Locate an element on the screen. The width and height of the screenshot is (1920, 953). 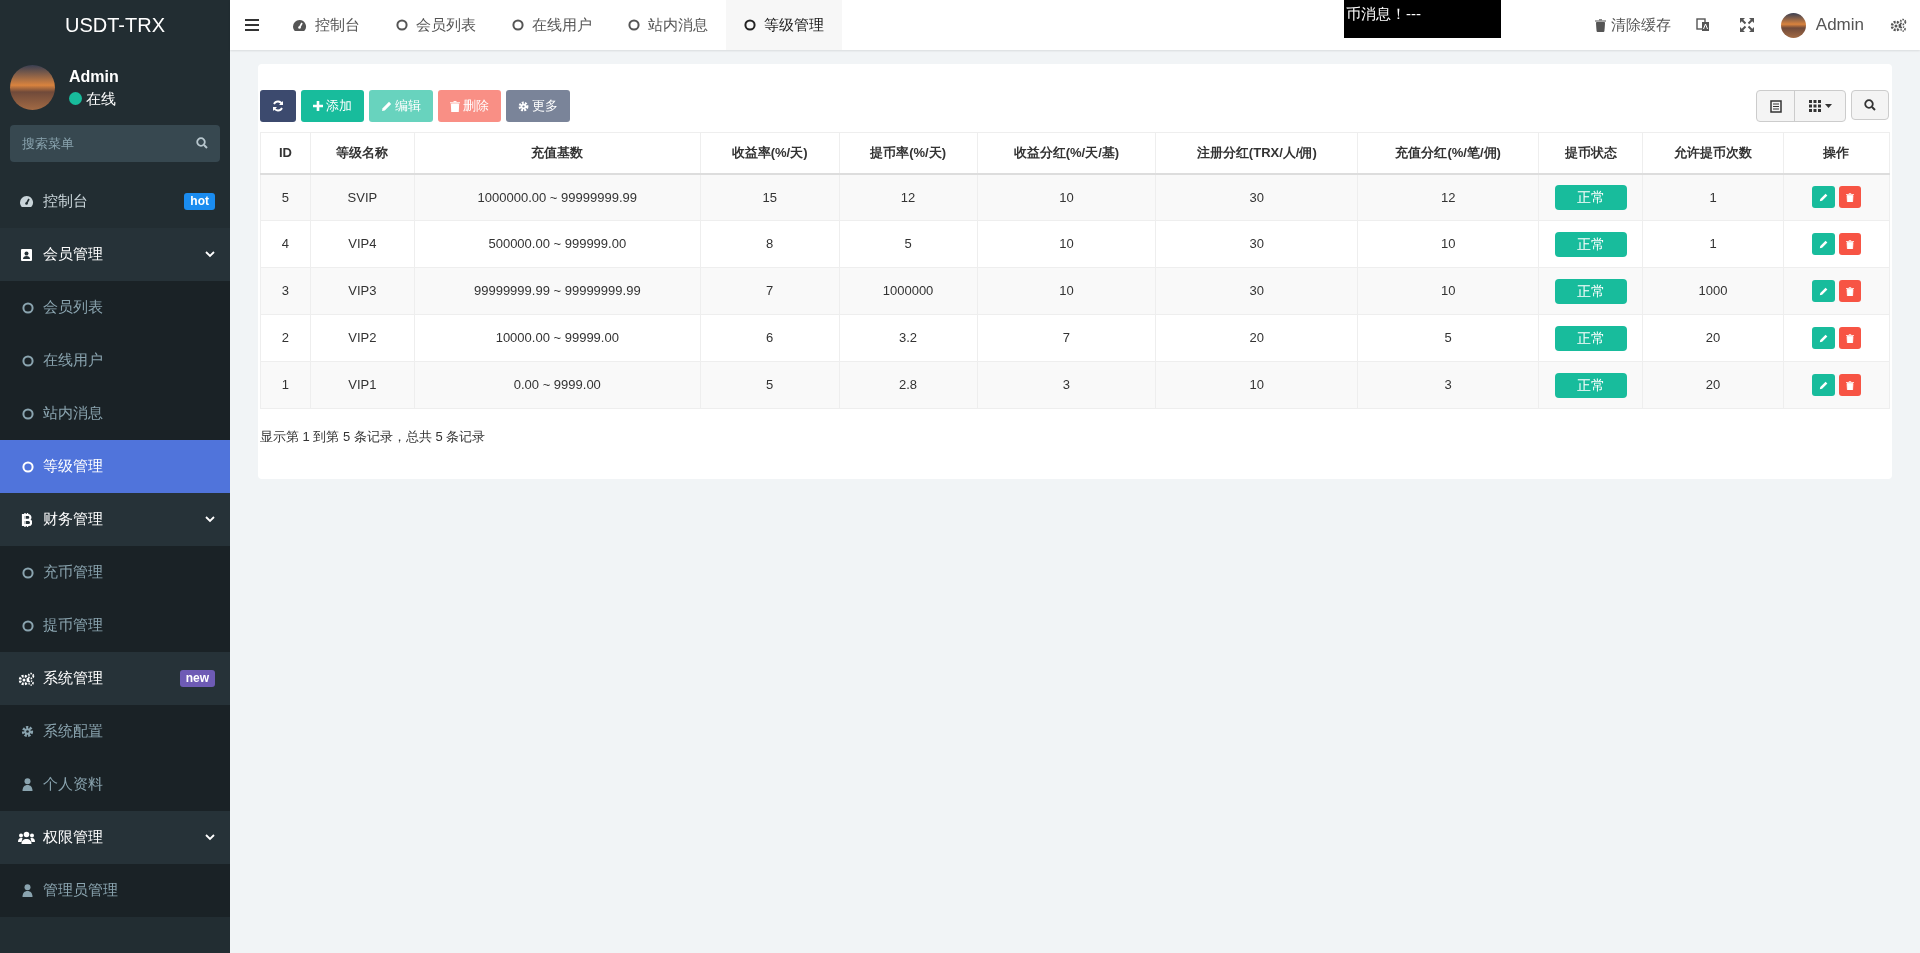
table-cell: 0.00 ~ 9999.00 is located at coordinates (557, 385).